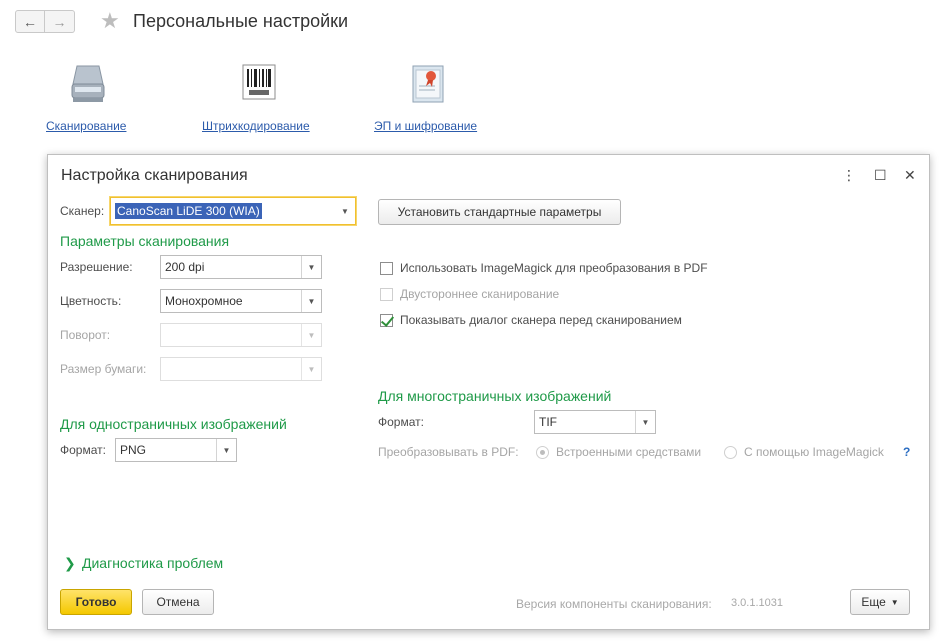  What do you see at coordinates (83, 450) in the screenshot?
I see `single-format-label: Формат:` at bounding box center [83, 450].